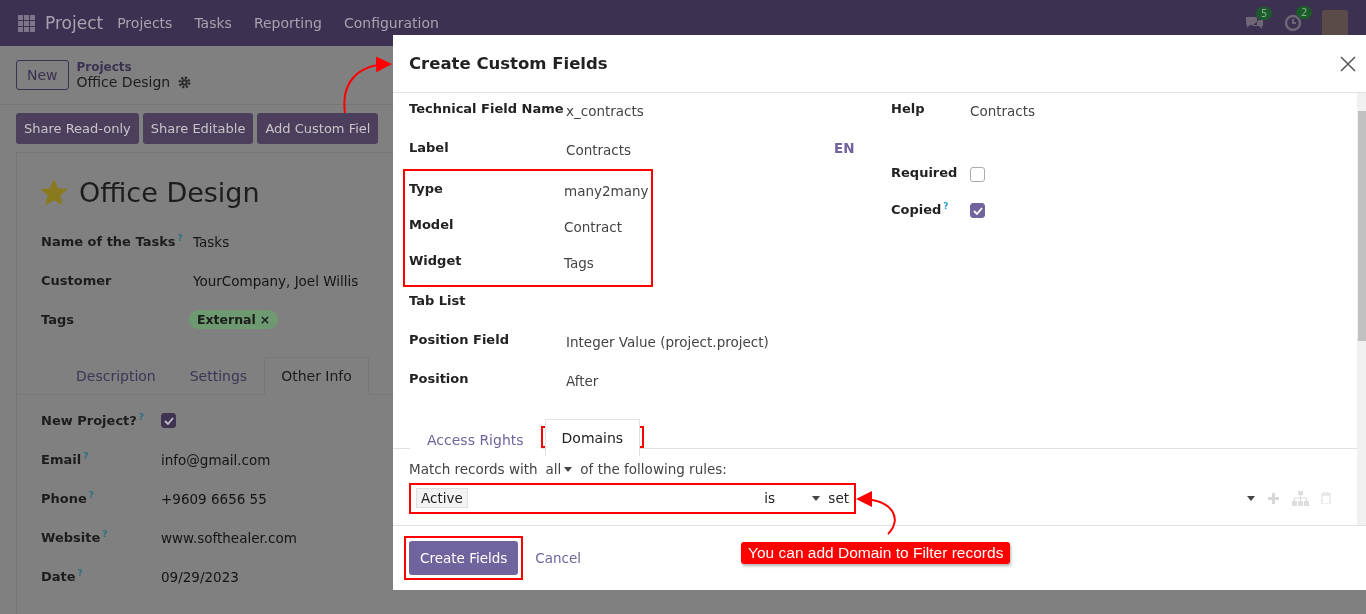  I want to click on create-fields-button: Create Fields, so click(464, 558).